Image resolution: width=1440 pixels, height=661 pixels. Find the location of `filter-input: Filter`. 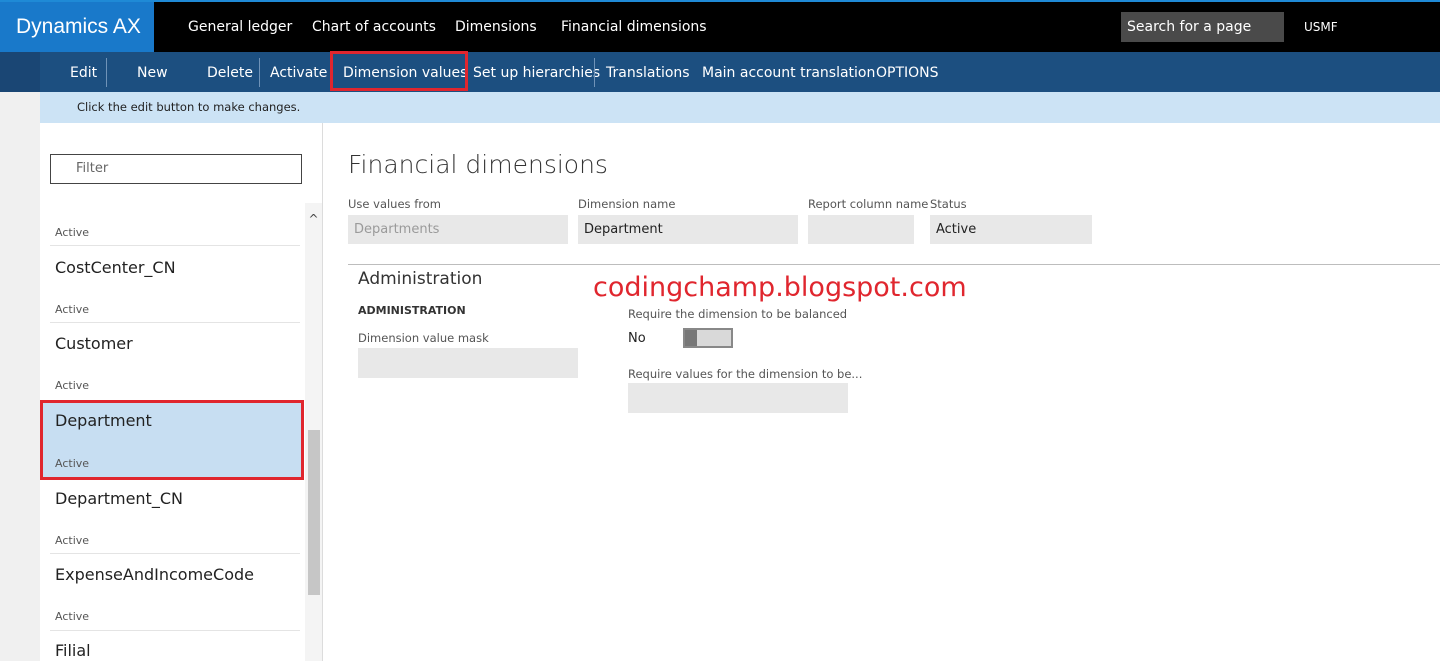

filter-input: Filter is located at coordinates (176, 169).